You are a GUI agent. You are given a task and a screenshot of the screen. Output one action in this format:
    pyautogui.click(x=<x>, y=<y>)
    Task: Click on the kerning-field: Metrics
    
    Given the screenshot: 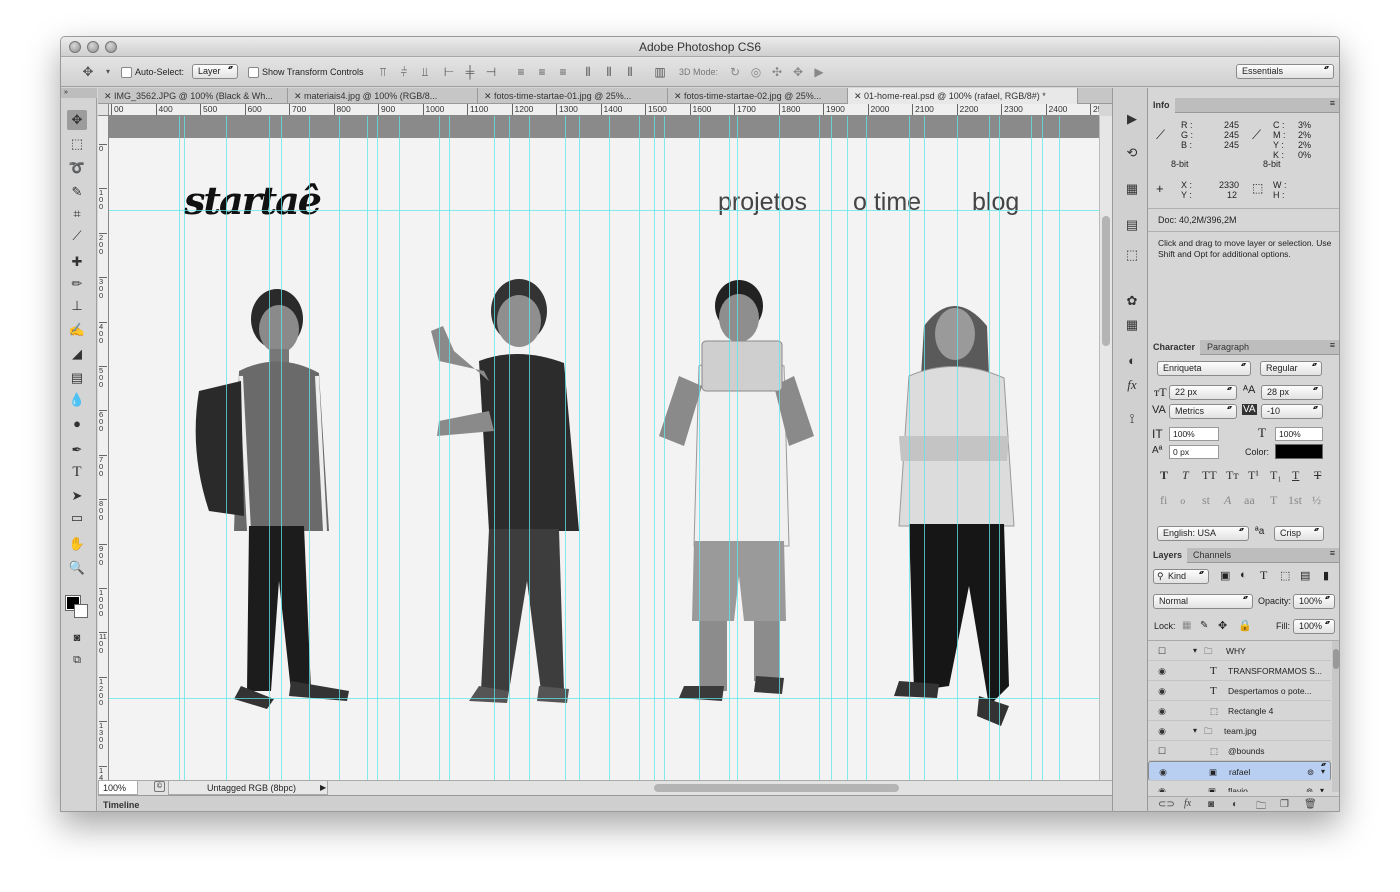 What is the action you would take?
    pyautogui.click(x=1203, y=411)
    